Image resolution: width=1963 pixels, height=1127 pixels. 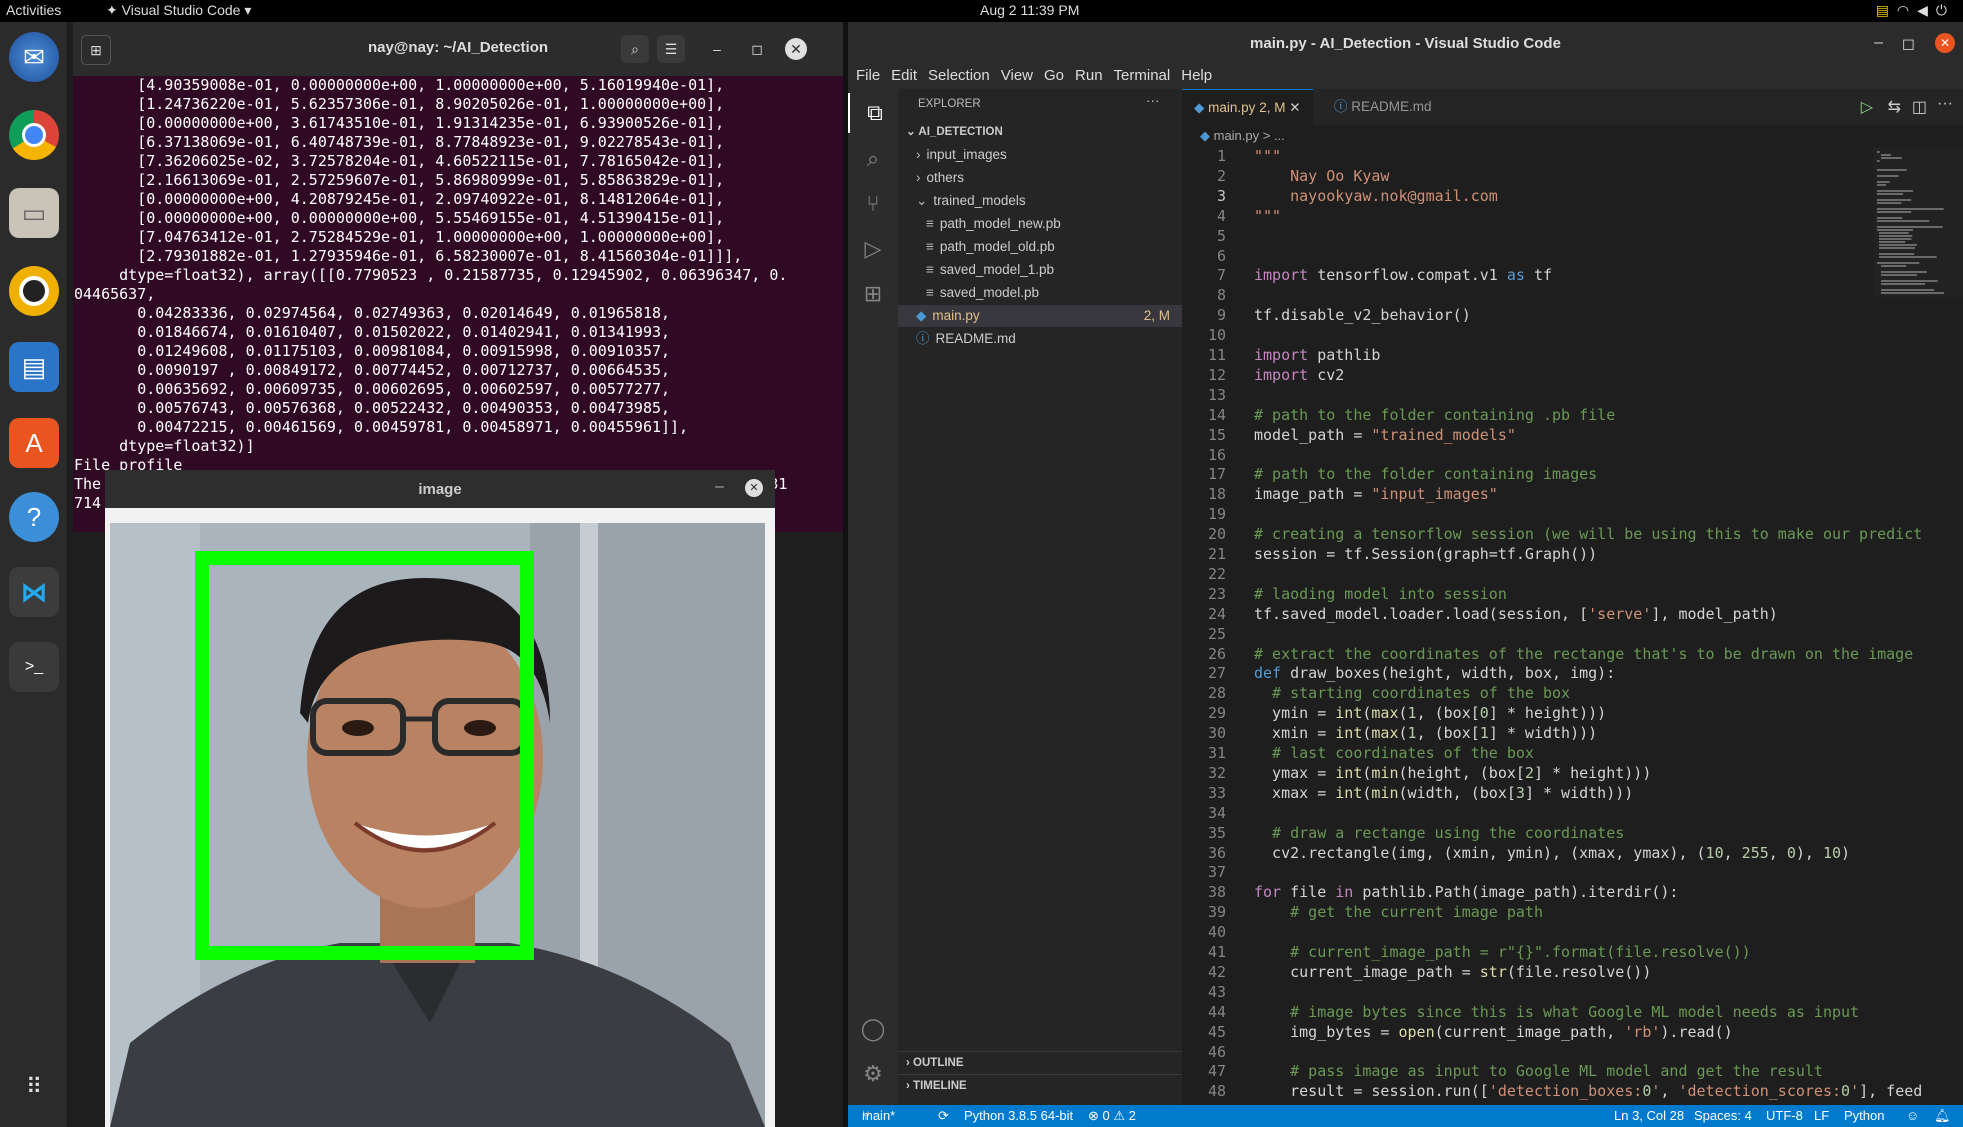 I want to click on minimap, so click(x=1918, y=222).